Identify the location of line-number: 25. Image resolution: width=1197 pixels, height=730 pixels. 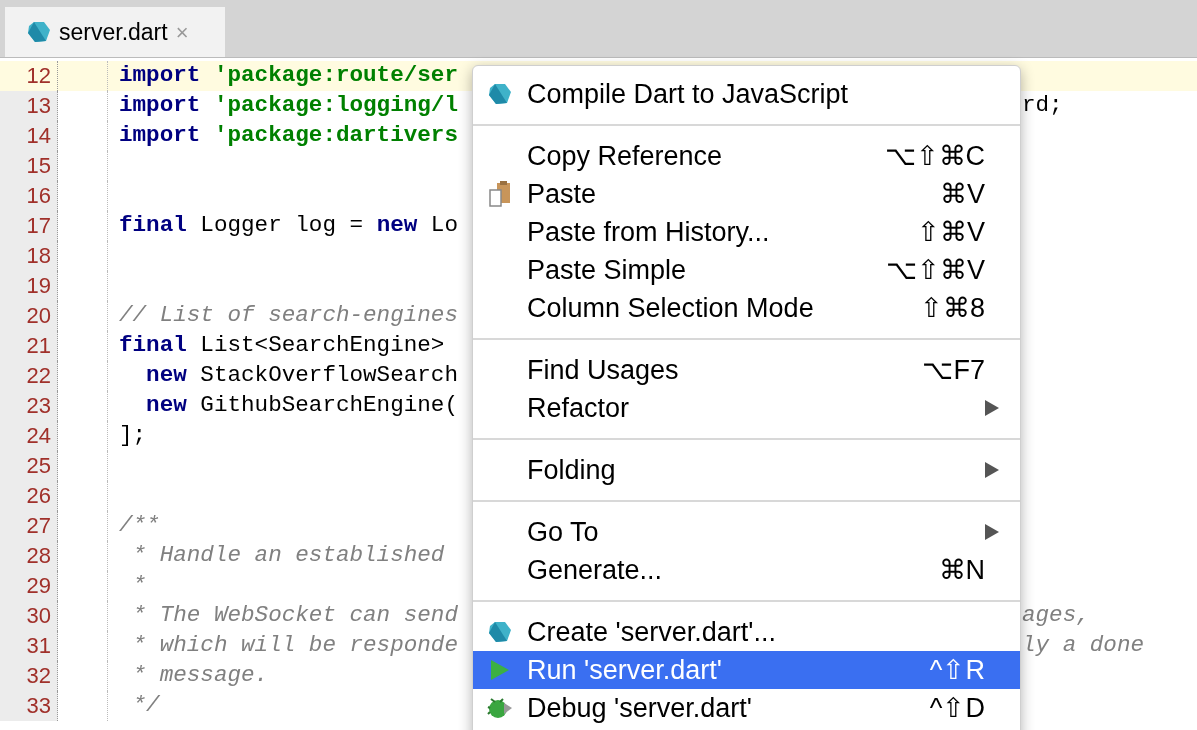
(29, 466).